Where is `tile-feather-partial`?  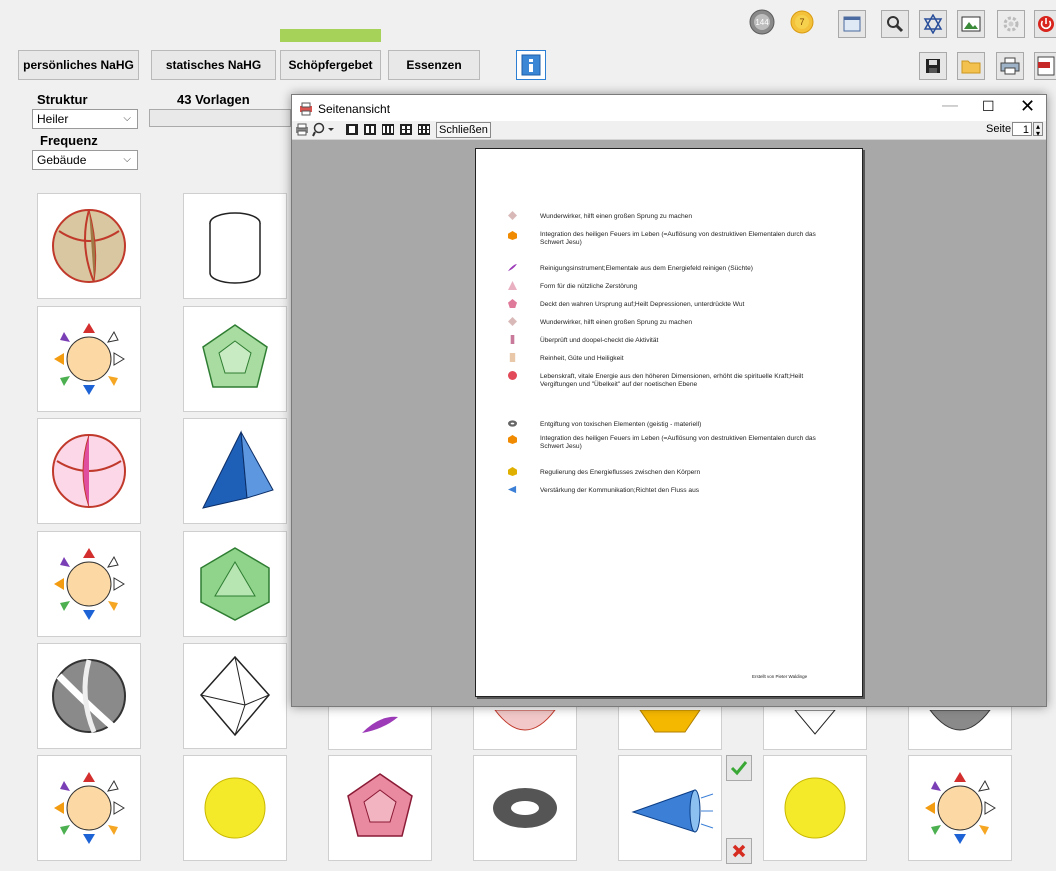 tile-feather-partial is located at coordinates (380, 725).